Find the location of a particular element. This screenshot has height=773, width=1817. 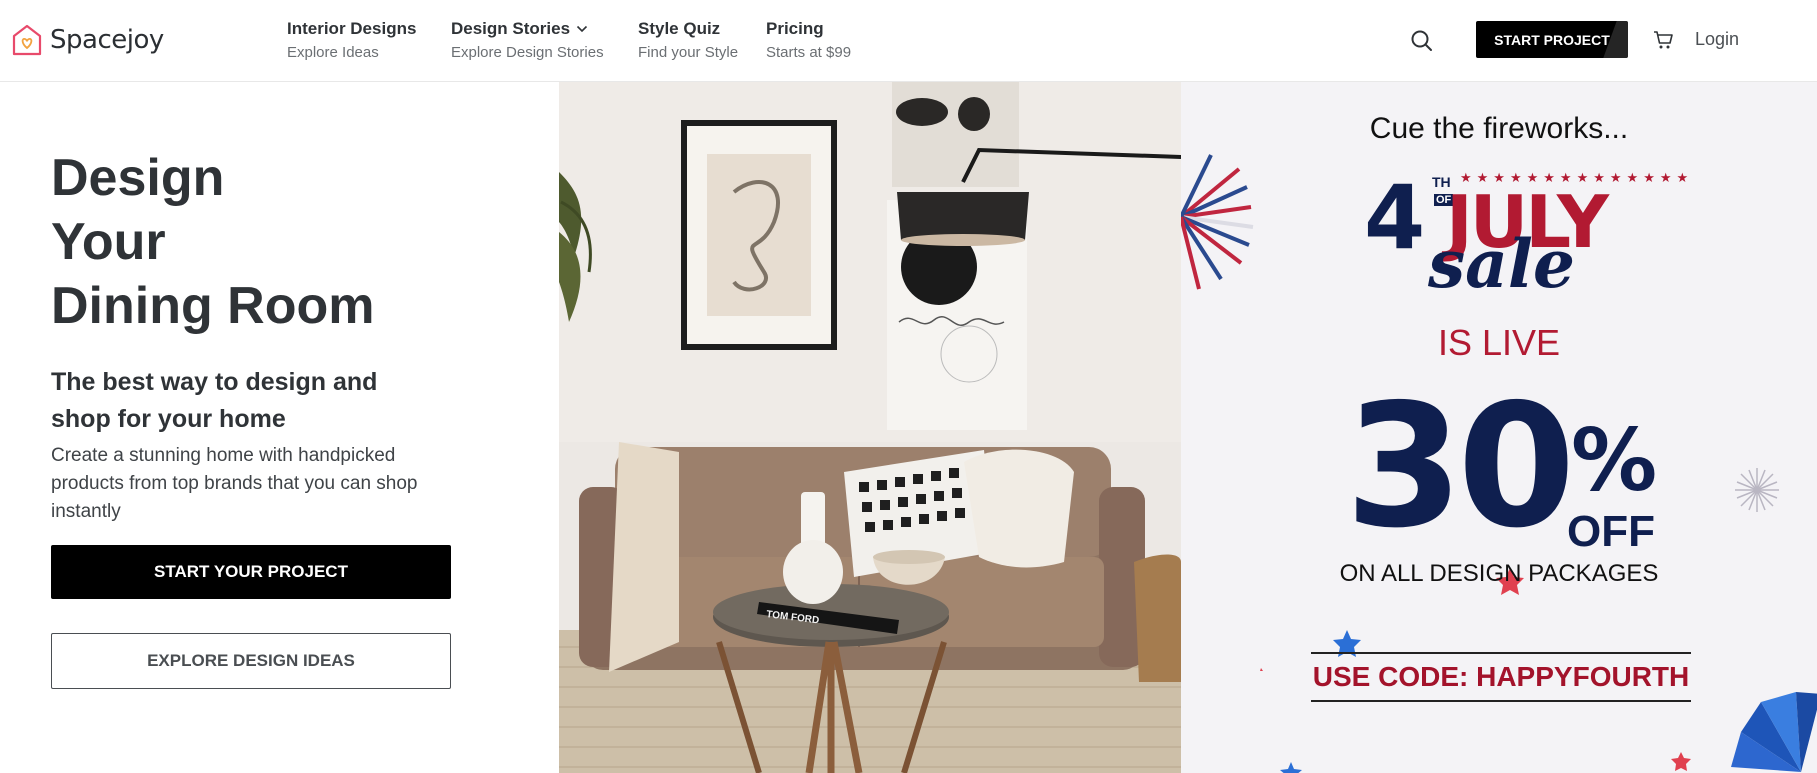

login-link: Login is located at coordinates (1717, 39).